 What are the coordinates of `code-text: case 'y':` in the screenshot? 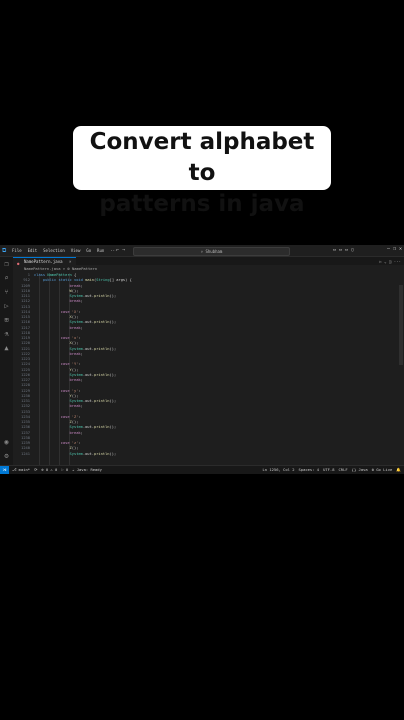 It's located at (57, 391).